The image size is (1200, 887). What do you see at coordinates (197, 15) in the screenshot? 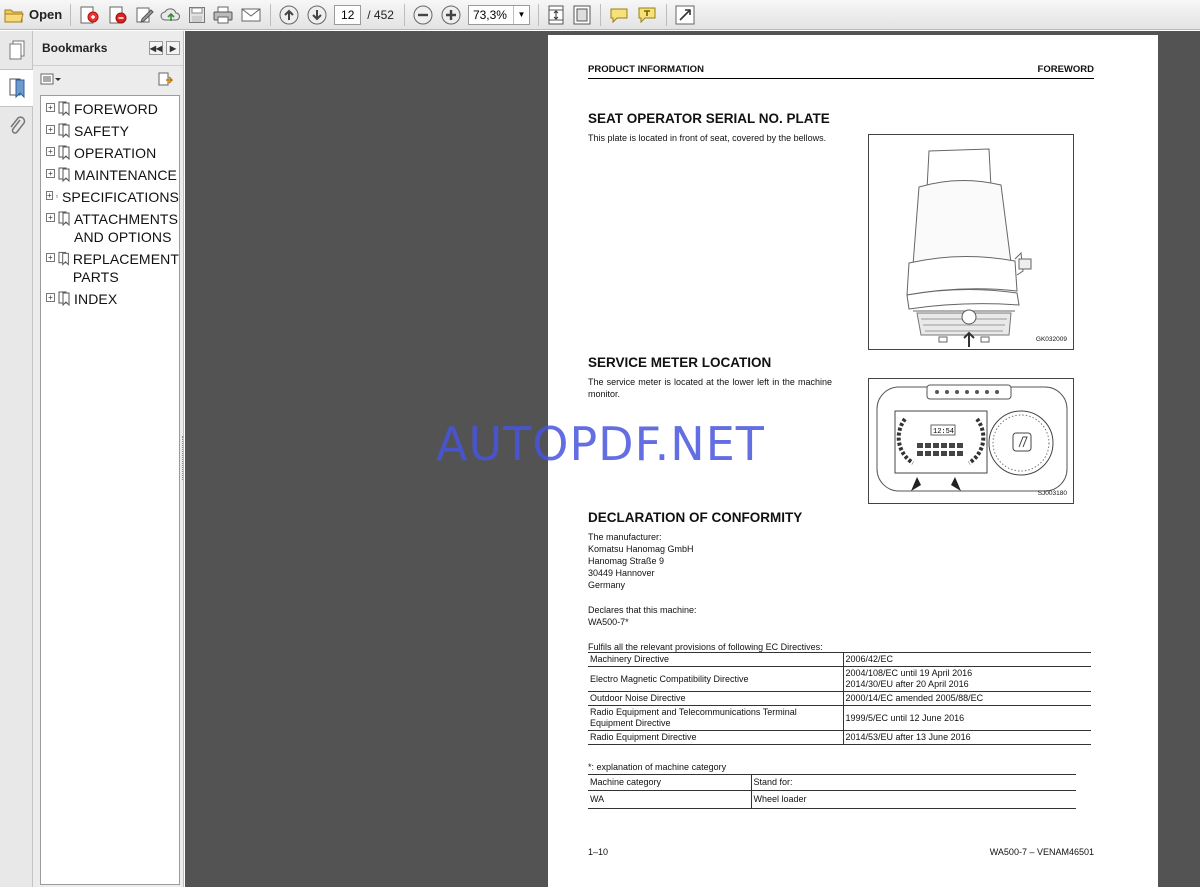
I see `save-button` at bounding box center [197, 15].